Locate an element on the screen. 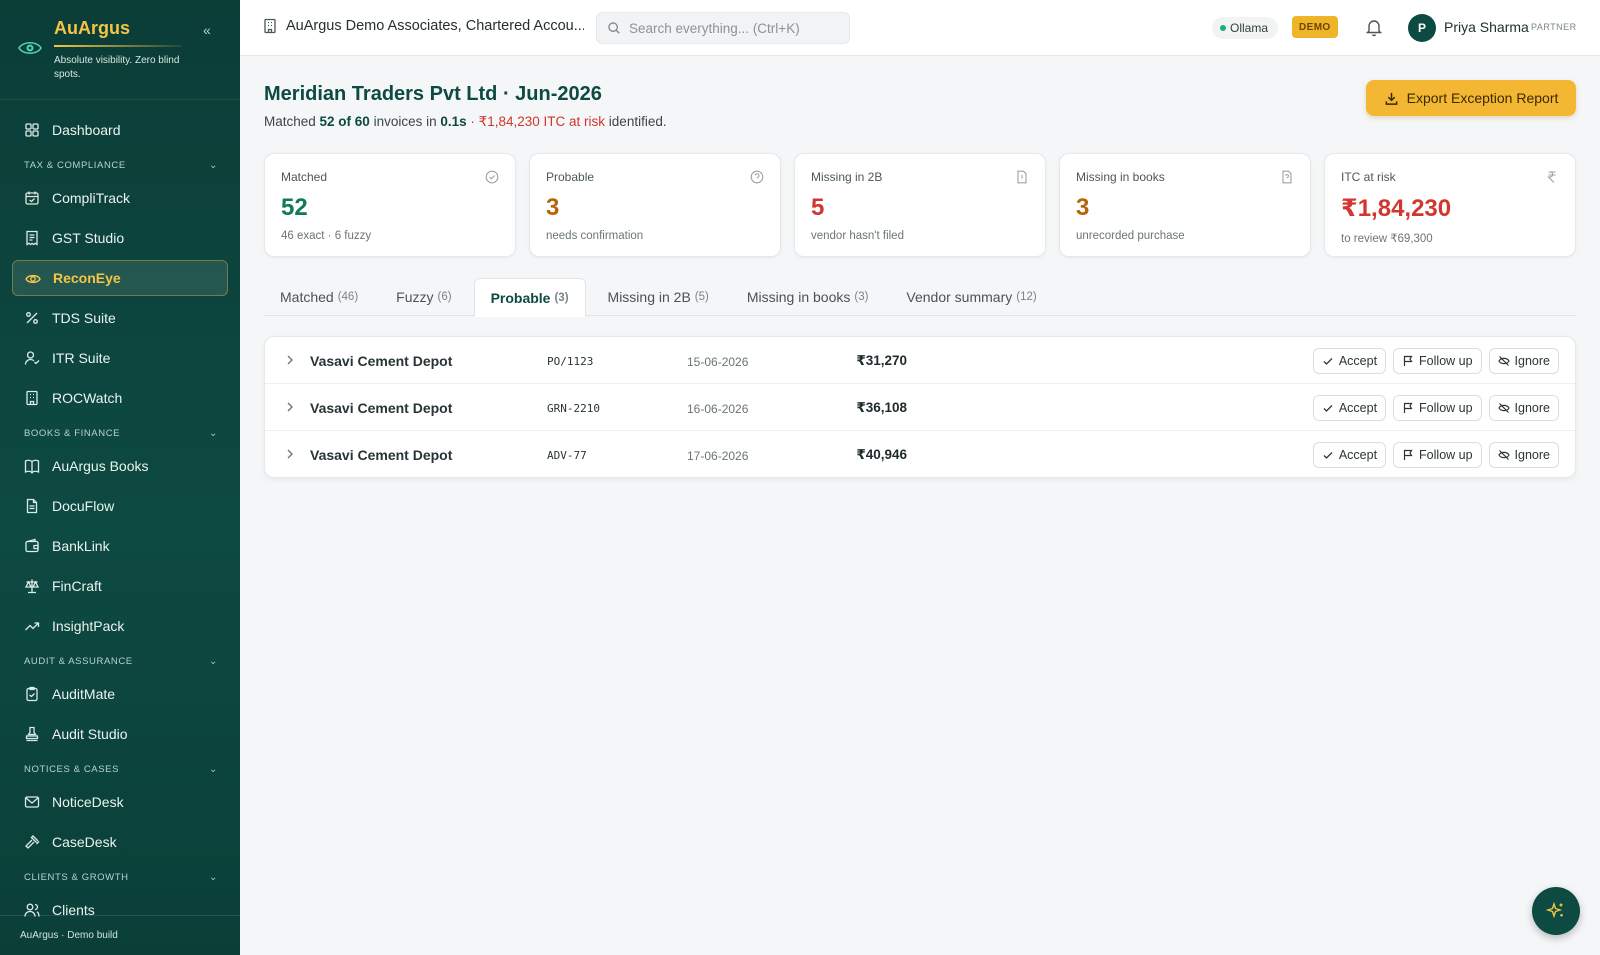 The image size is (1600, 955). tab-label: Vendor summary is located at coordinates (959, 297).